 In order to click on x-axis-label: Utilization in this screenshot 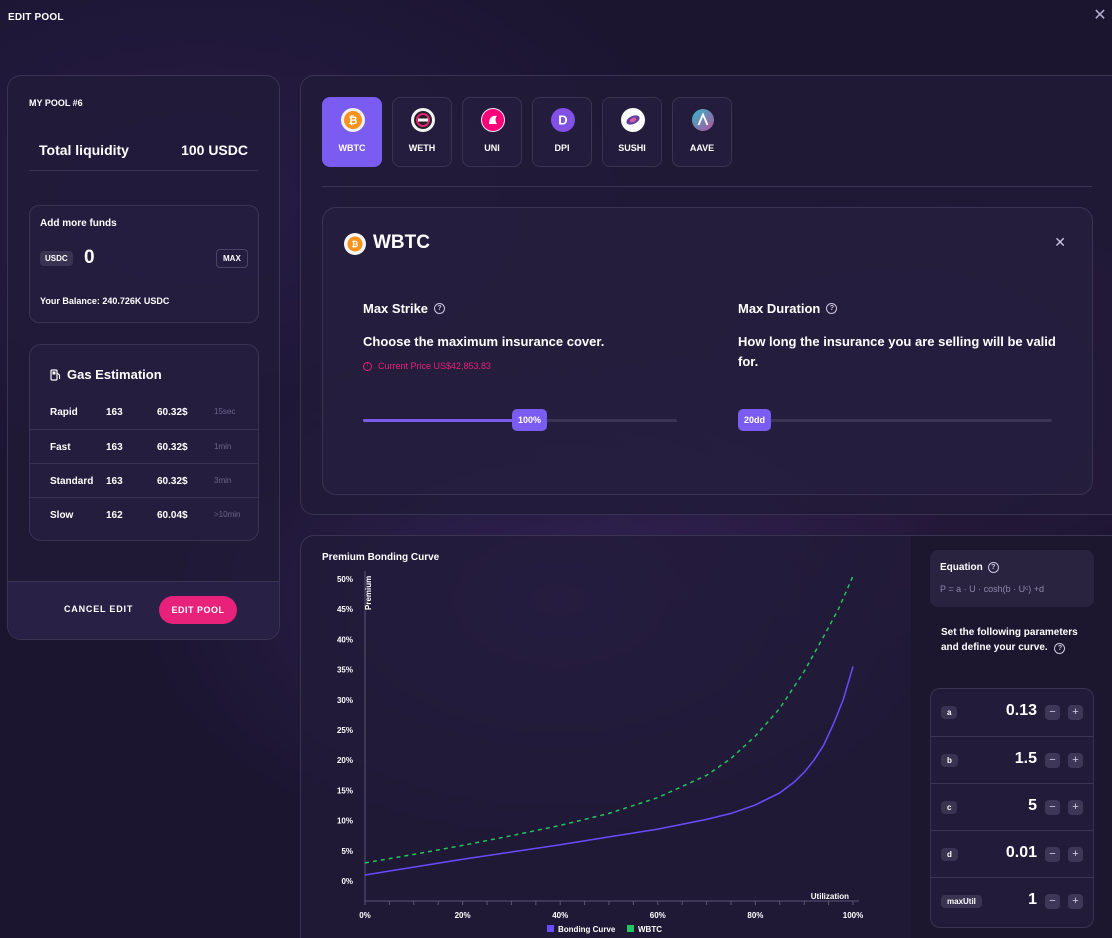, I will do `click(830, 896)`.